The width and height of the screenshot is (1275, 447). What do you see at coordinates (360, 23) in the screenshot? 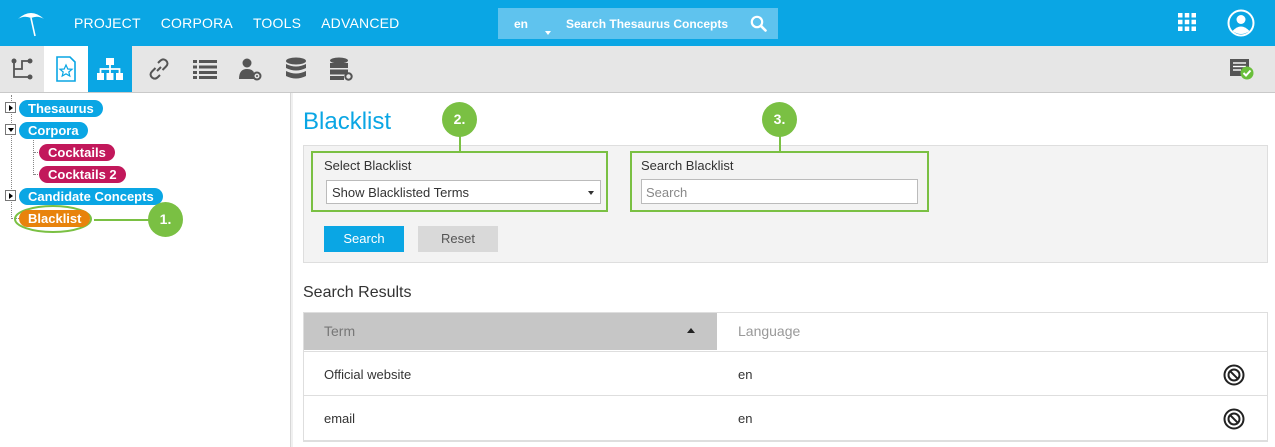
I see `menu-advanced: ADVANCED` at bounding box center [360, 23].